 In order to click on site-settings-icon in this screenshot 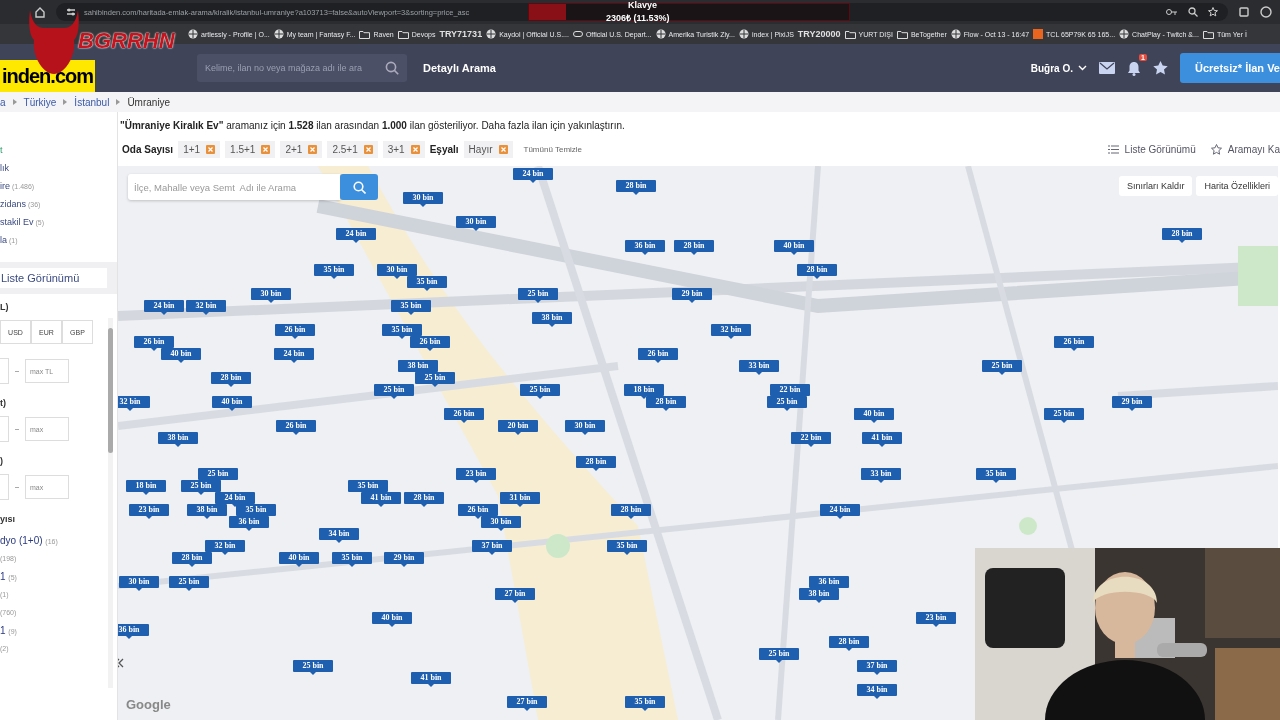, I will do `click(71, 12)`.